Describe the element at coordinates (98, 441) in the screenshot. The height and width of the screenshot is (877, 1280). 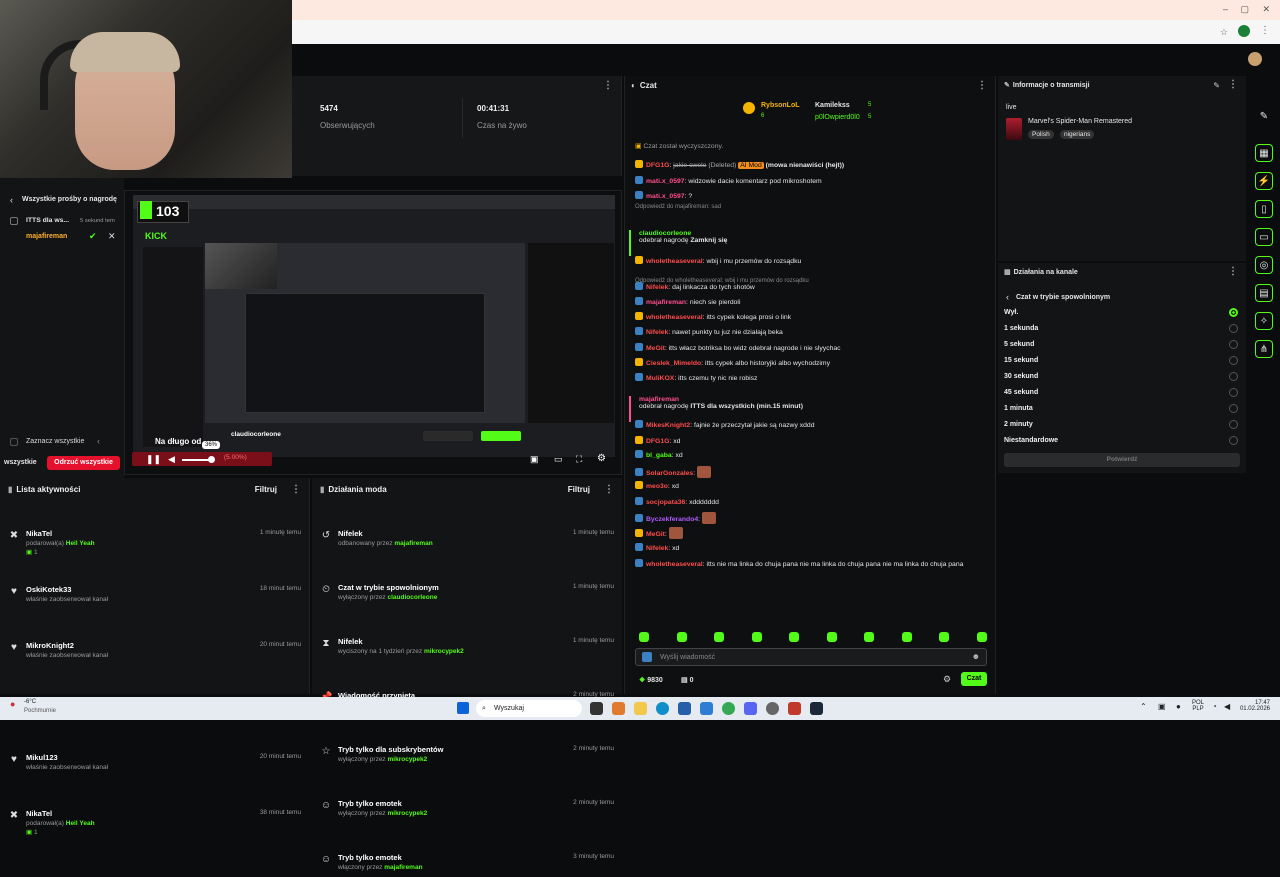
I see `pager-prev-icon: ‹` at that location.